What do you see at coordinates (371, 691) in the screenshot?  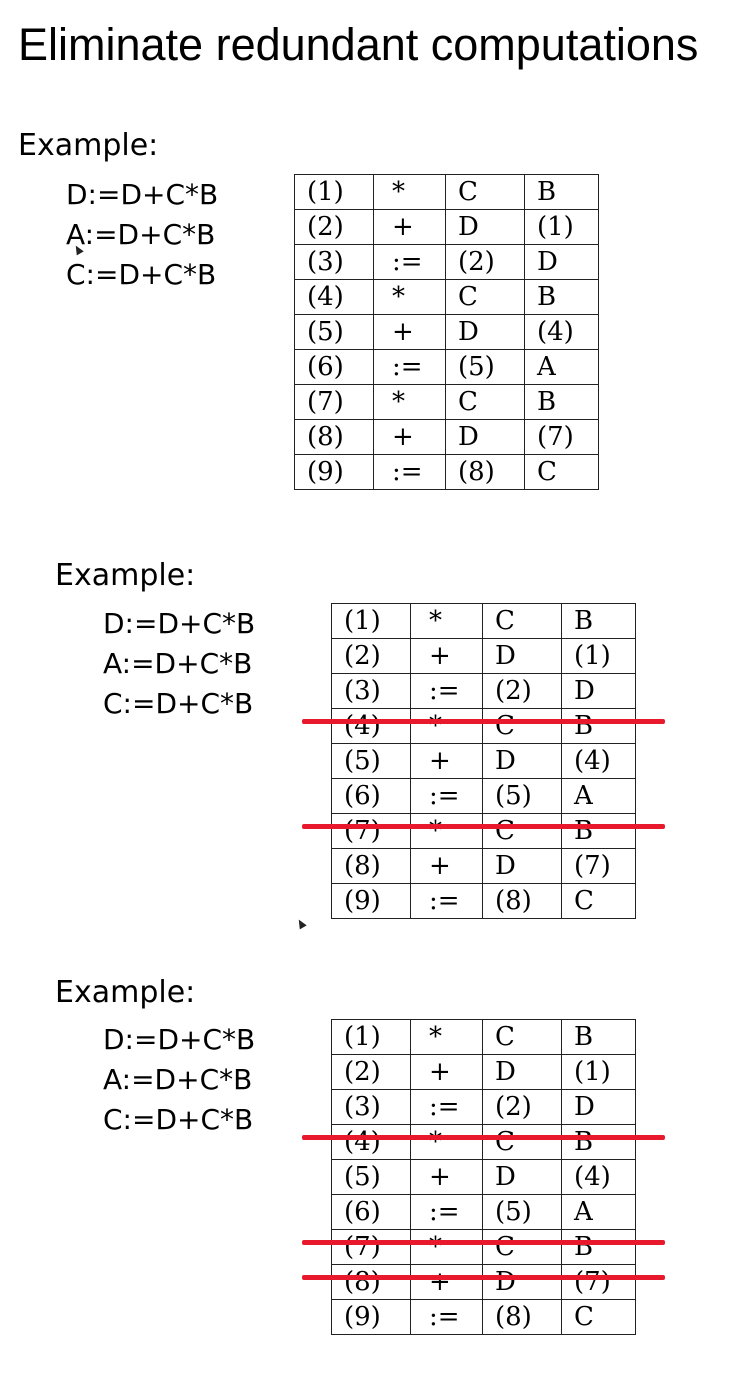 I see `table-cell: (3)` at bounding box center [371, 691].